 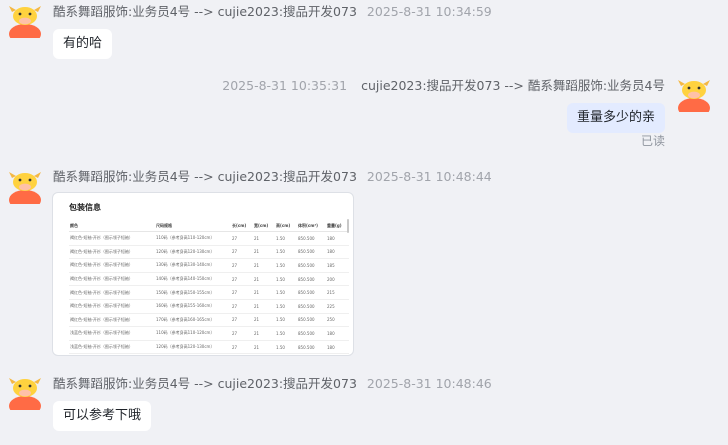 I want to click on image-scrollbar, so click(x=348, y=226).